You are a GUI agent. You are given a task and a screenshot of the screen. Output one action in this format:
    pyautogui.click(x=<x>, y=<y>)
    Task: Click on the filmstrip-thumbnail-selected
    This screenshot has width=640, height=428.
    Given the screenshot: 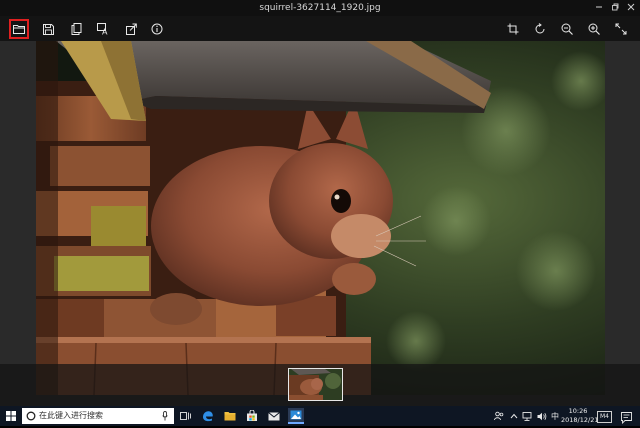 What is the action you would take?
    pyautogui.click(x=315, y=384)
    